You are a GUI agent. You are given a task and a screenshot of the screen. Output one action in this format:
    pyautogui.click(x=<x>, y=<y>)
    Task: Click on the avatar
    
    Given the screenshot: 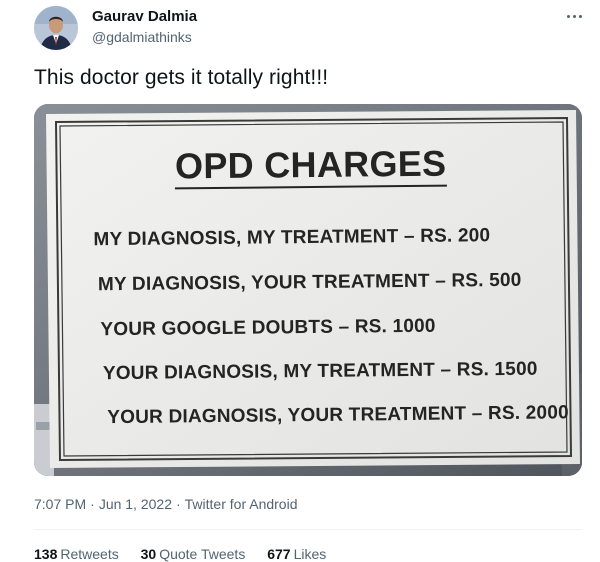 What is the action you would take?
    pyautogui.click(x=56, y=28)
    